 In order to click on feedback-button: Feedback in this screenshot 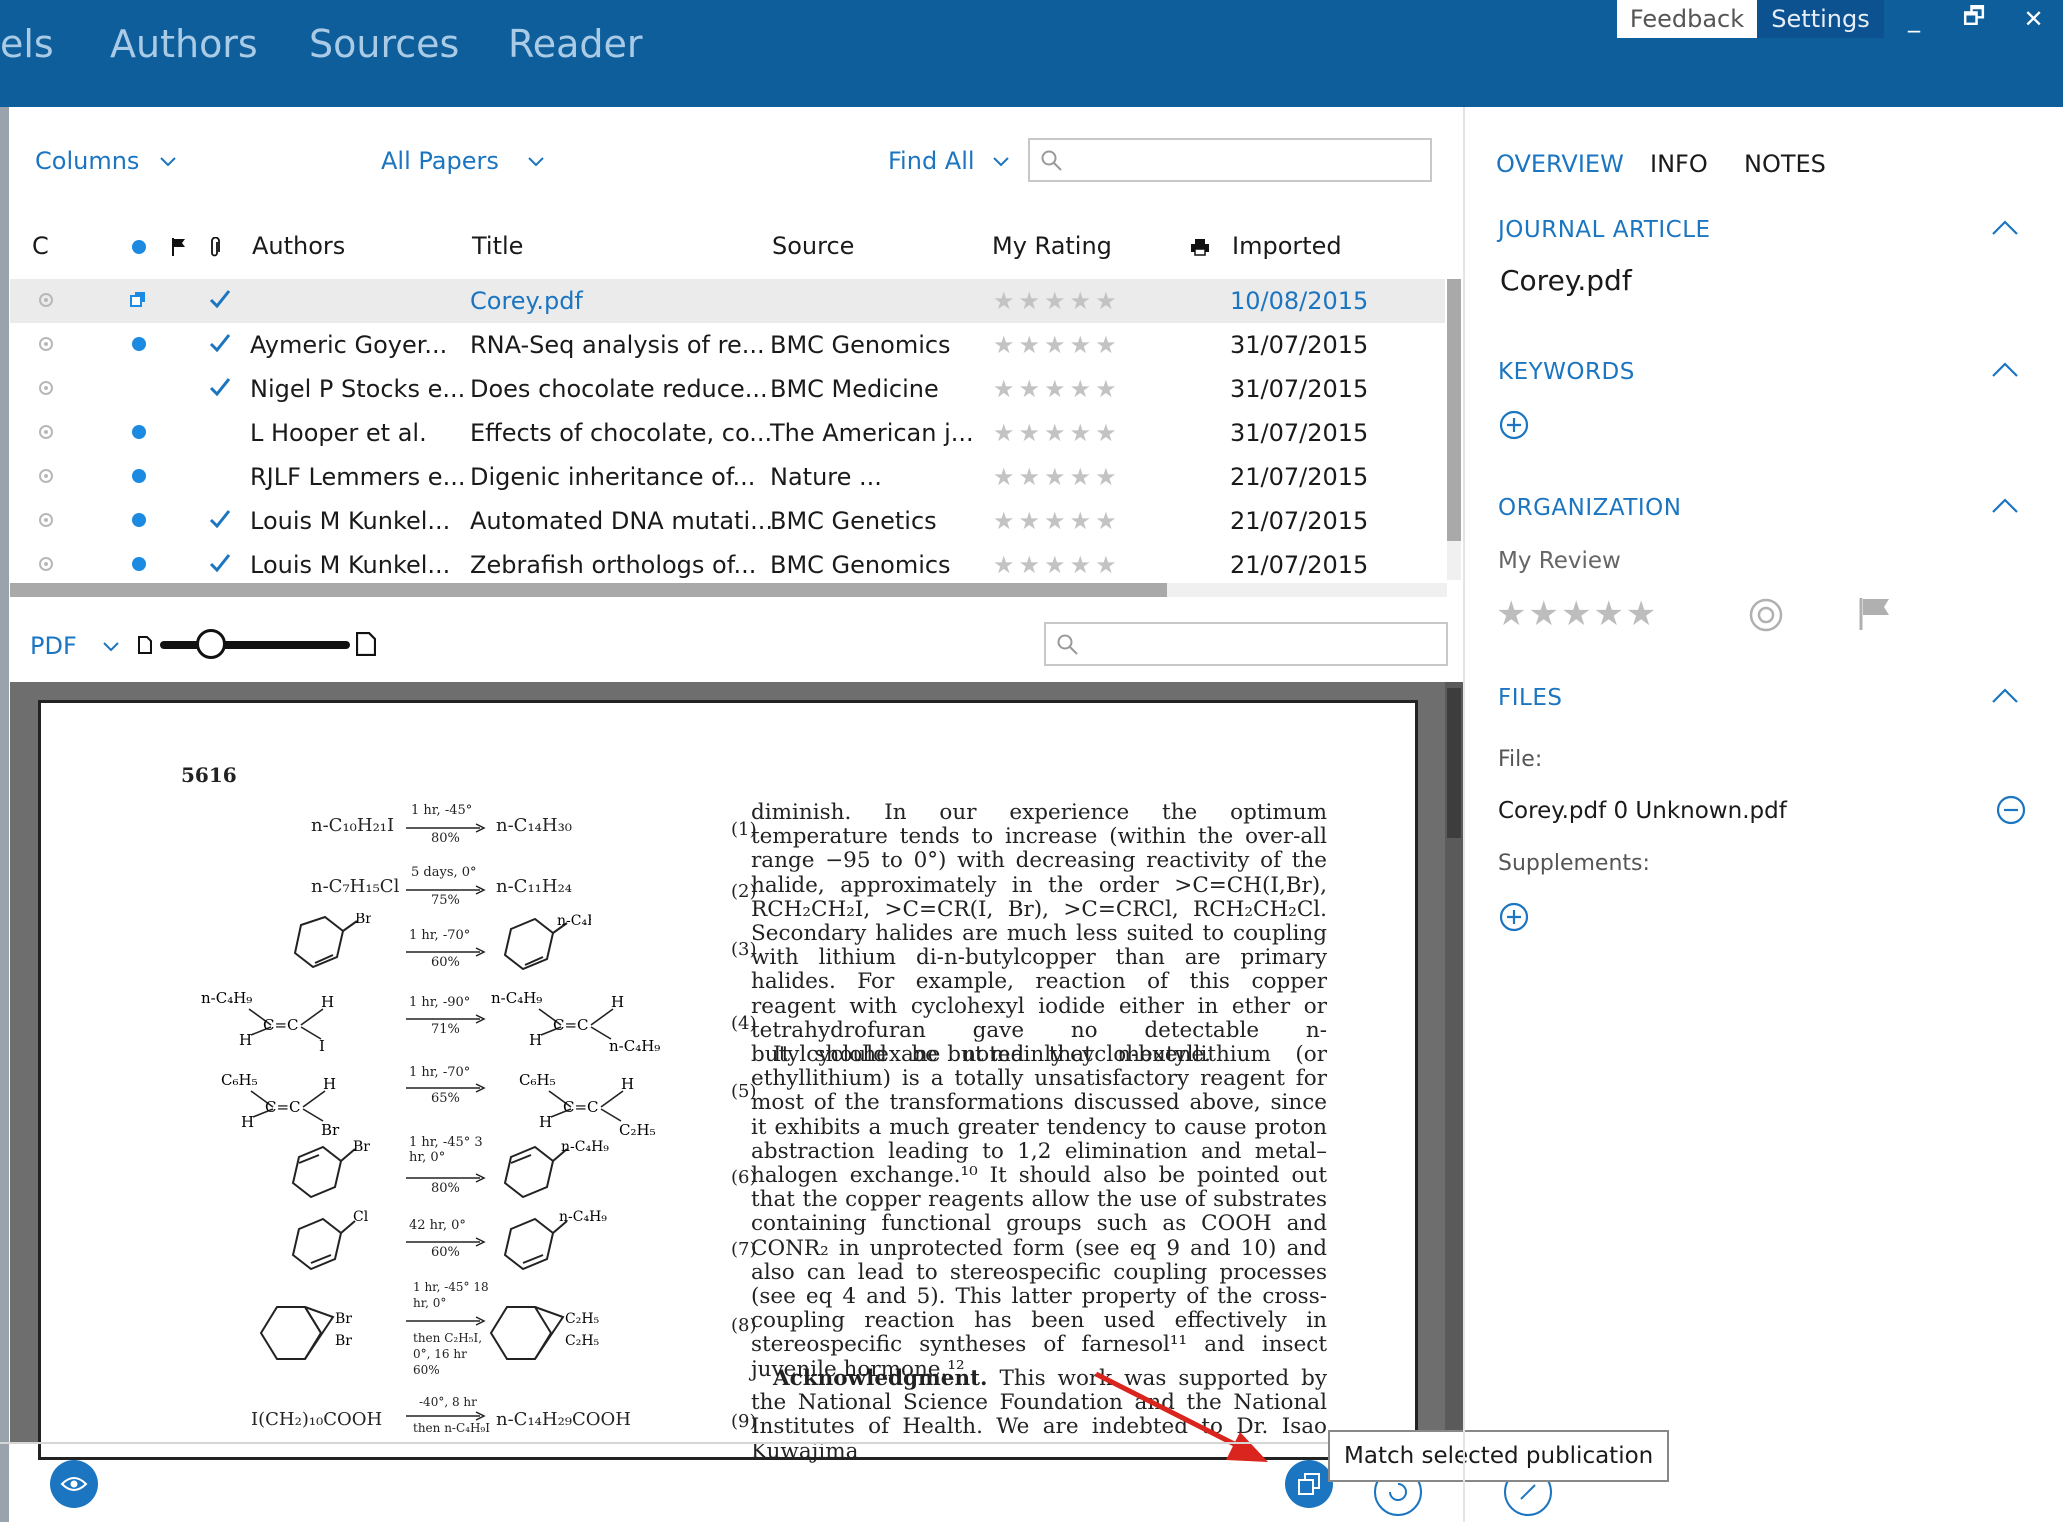, I will do `click(1687, 19)`.